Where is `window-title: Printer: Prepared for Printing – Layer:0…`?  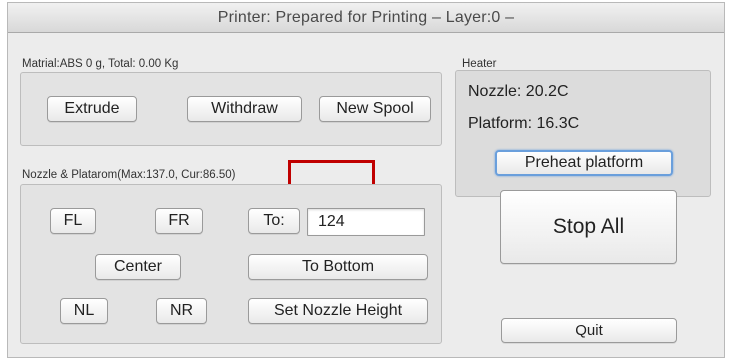 window-title: Printer: Prepared for Printing – Layer:0… is located at coordinates (366, 17).